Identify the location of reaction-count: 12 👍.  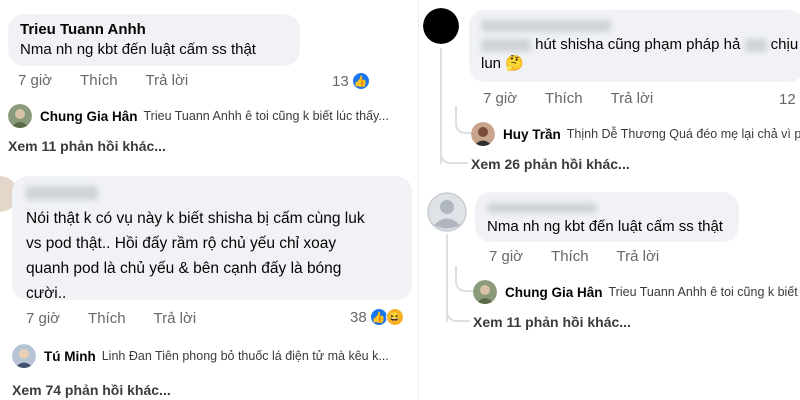
(789, 99).